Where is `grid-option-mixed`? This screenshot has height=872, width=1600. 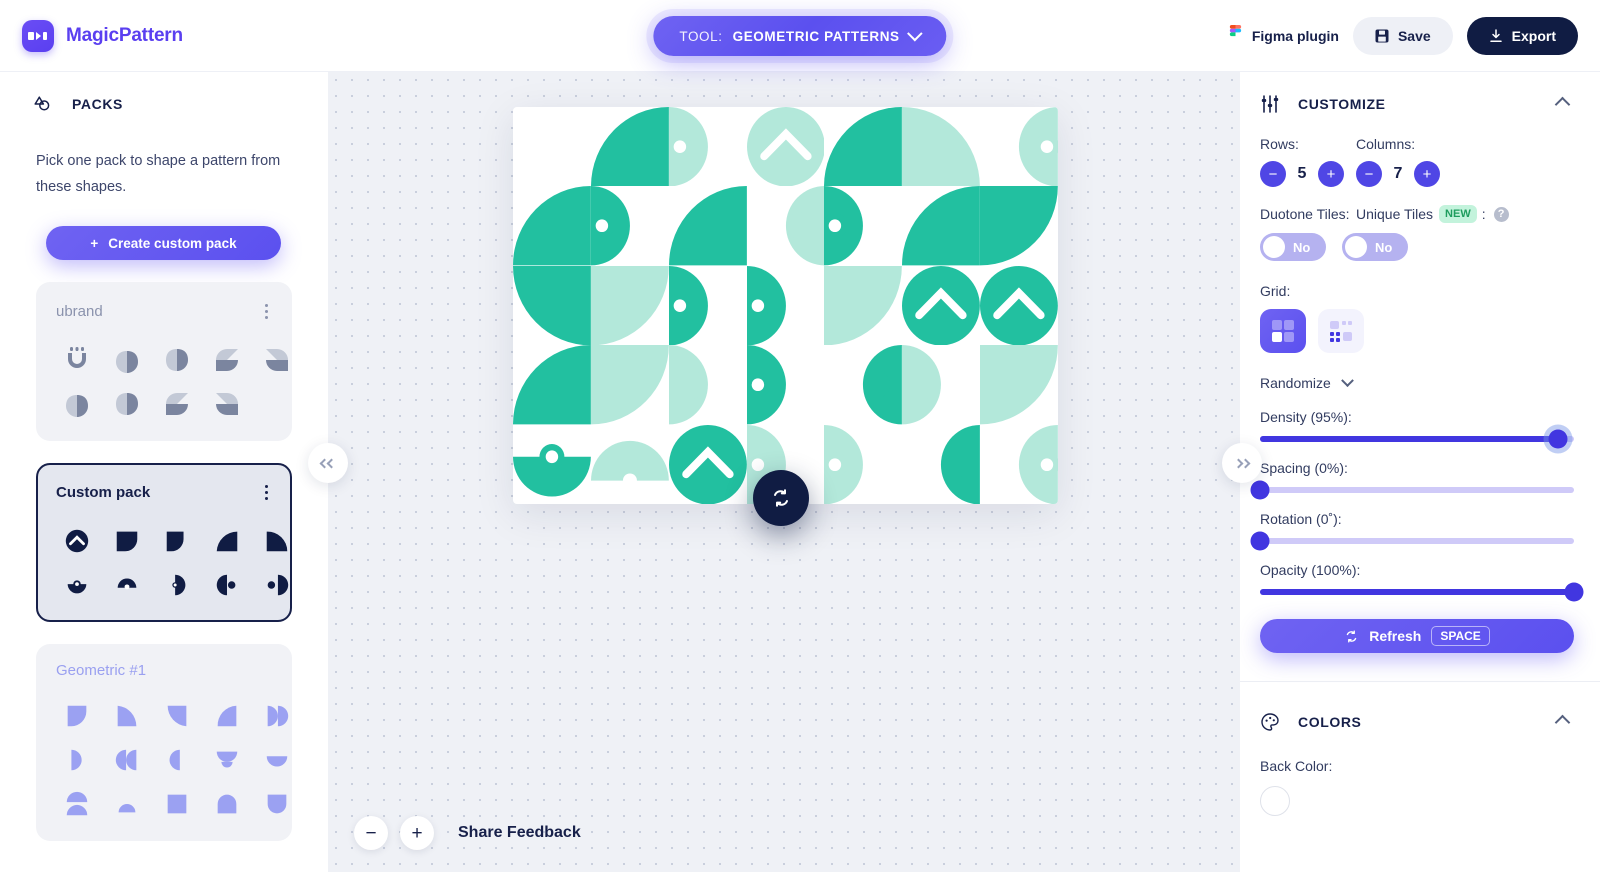 grid-option-mixed is located at coordinates (1341, 331).